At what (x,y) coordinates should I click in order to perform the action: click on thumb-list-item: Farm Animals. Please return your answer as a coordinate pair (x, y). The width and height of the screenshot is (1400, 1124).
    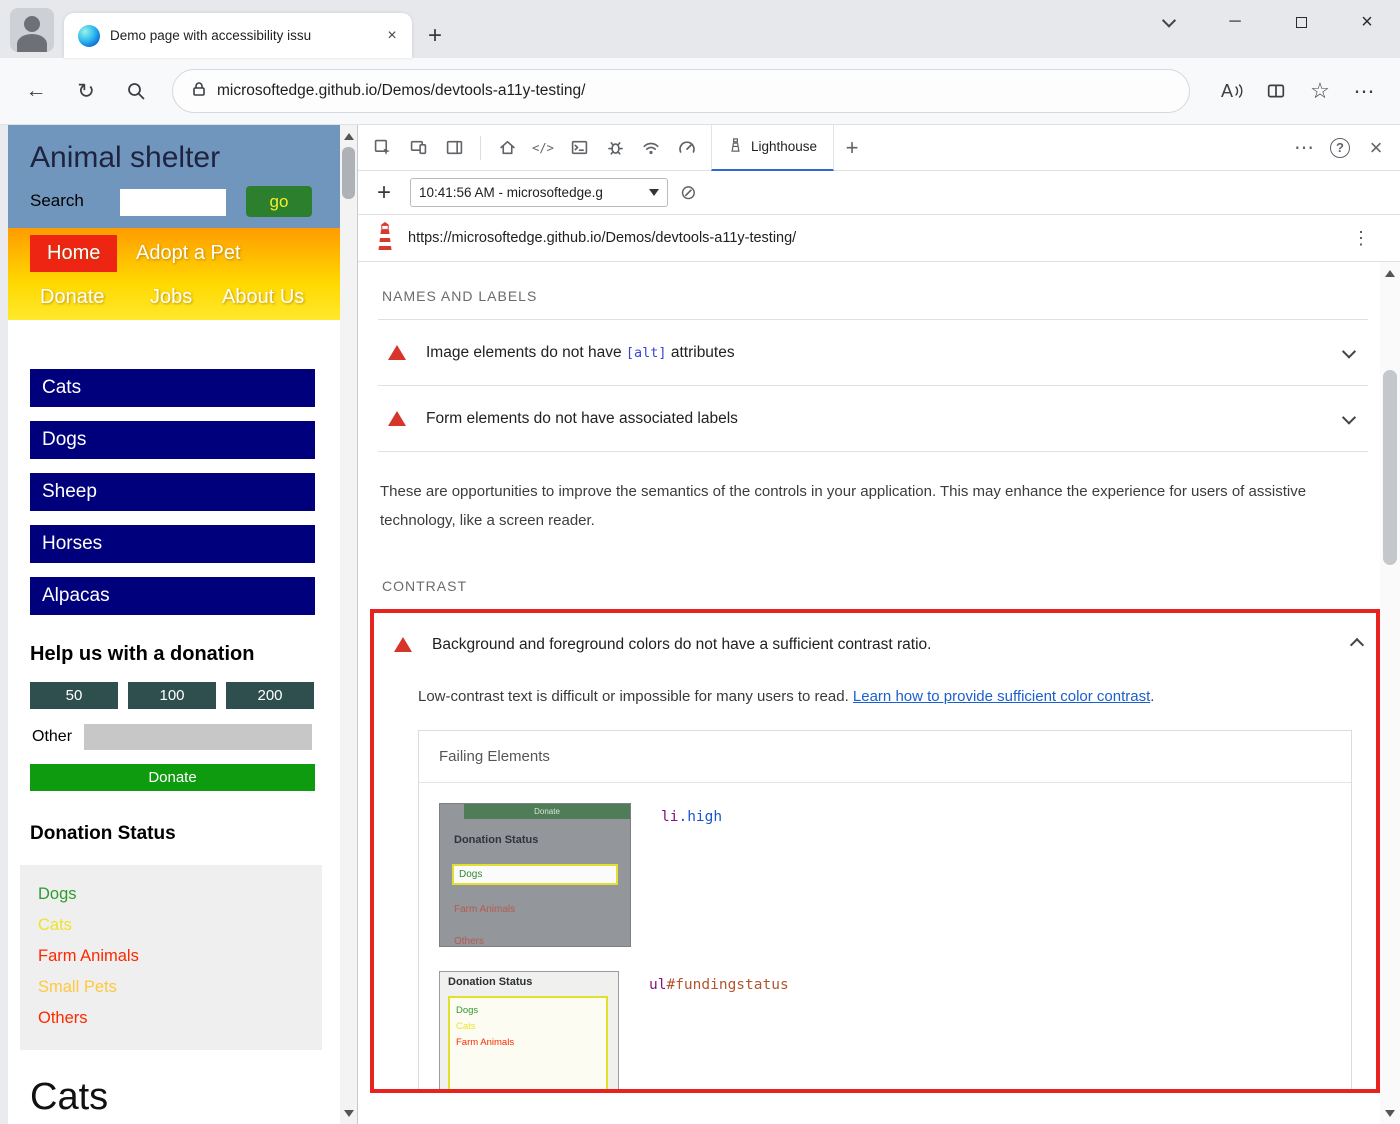
    Looking at the image, I should click on (485, 909).